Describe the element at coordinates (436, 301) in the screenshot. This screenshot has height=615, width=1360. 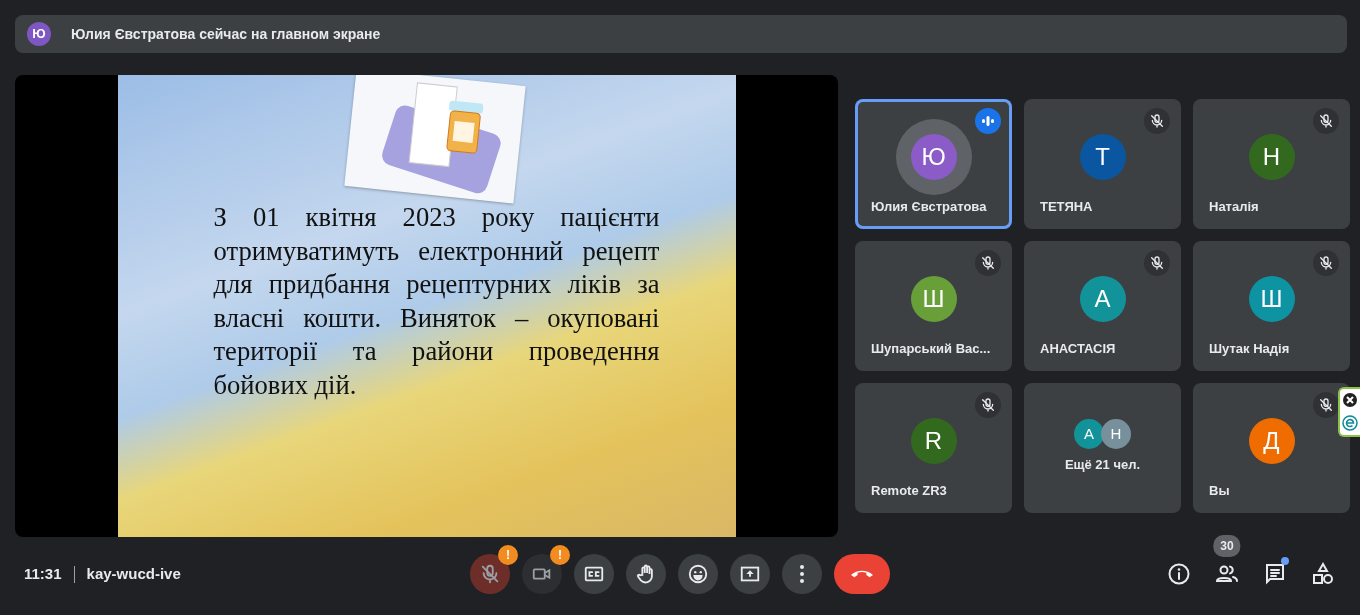
I see `slide-paragraph: З 01 квітня 2023 року пацієнти отримуватимуть електронний рецепт для придбання рецептурних ліків за власні кошти. Виняток – окуповані території та райони проведення бойових дій.` at that location.